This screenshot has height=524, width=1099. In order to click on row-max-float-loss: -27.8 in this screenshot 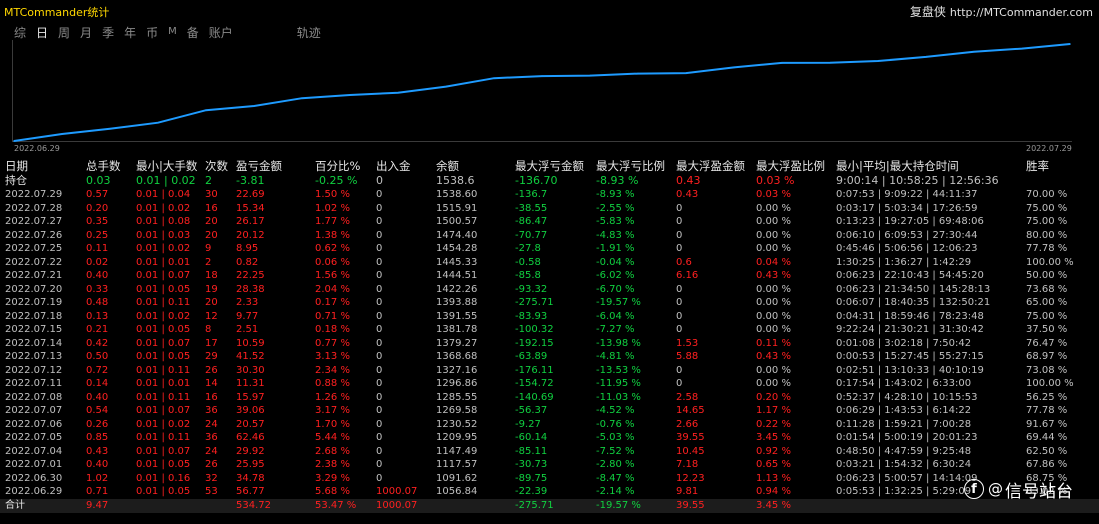, I will do `click(528, 248)`.